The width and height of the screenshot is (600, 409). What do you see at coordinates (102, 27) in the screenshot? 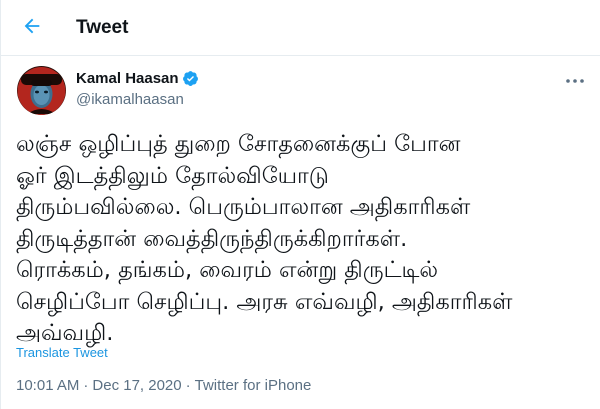
I see `page-title: Tweet` at bounding box center [102, 27].